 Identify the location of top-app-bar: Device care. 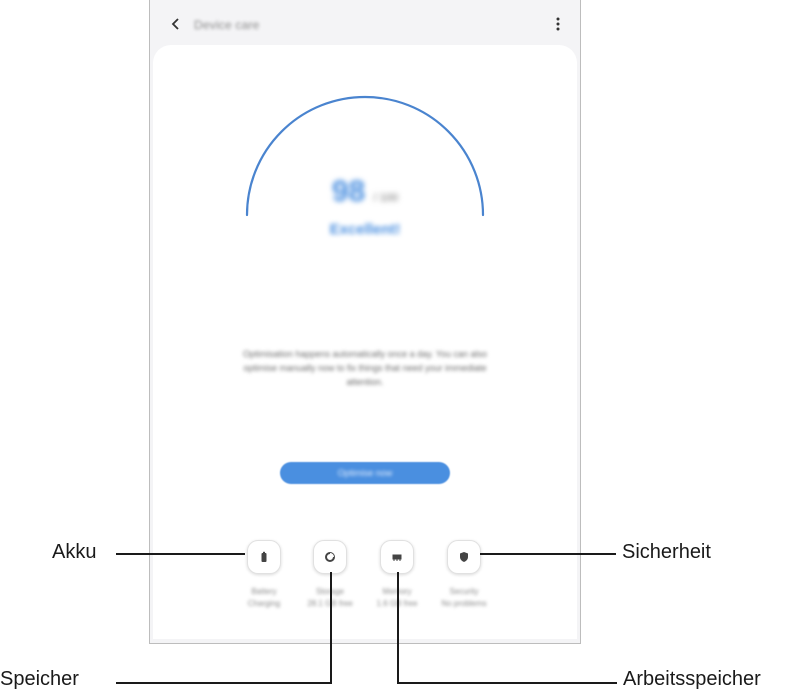
(365, 25).